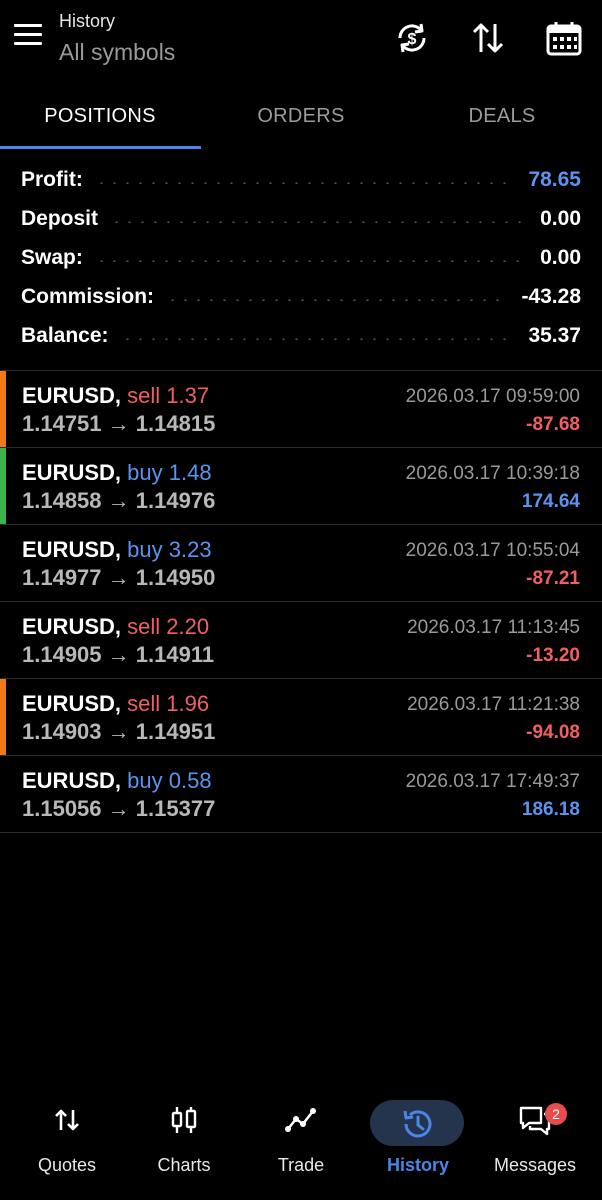  I want to click on trade-icon, so click(300, 1120).